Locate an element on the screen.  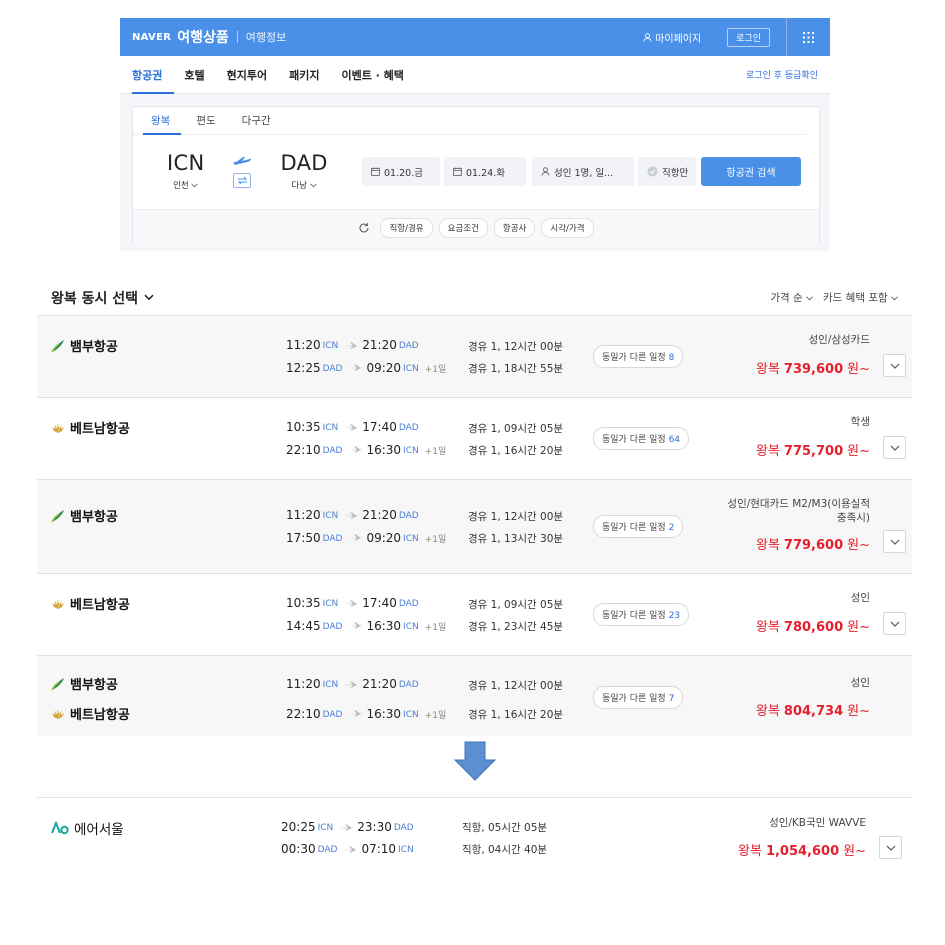
price: 왕복 1,054,600 원~ is located at coordinates (802, 849).